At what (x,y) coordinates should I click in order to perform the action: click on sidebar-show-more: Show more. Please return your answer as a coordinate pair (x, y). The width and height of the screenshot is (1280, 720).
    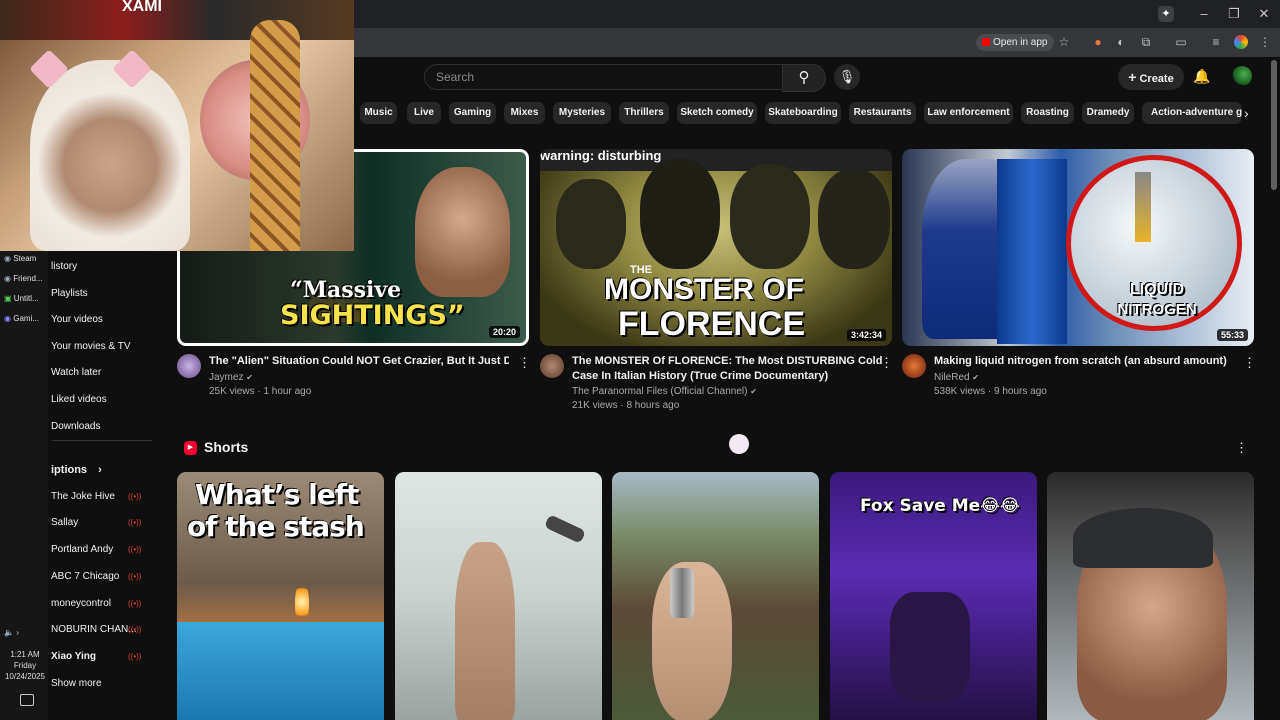
    Looking at the image, I should click on (76, 683).